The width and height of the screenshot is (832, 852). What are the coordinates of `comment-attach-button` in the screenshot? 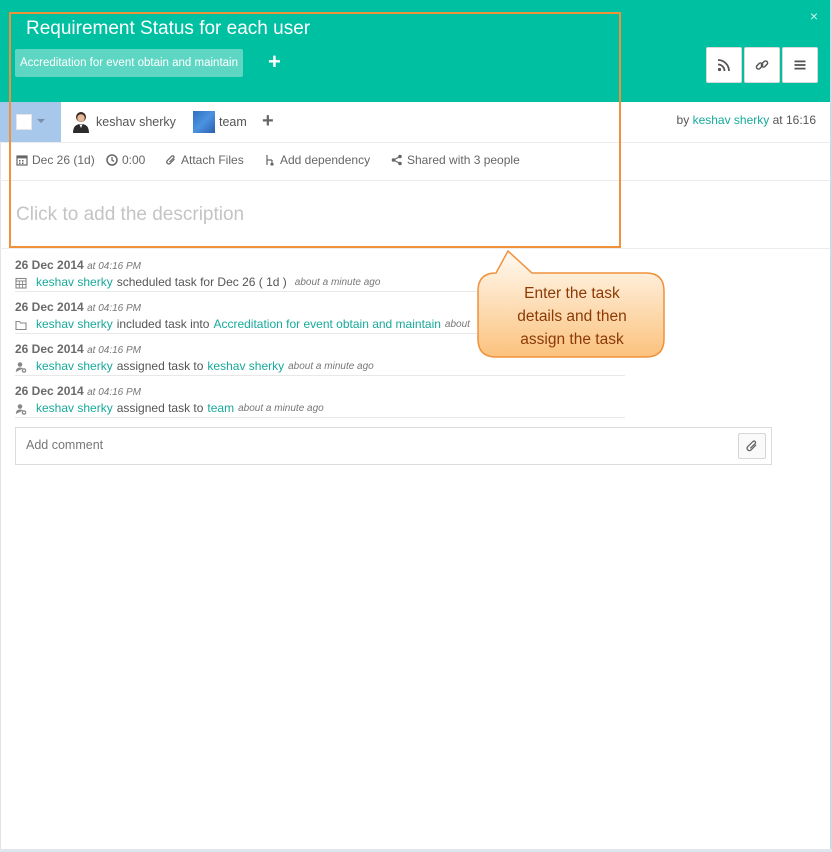 It's located at (752, 446).